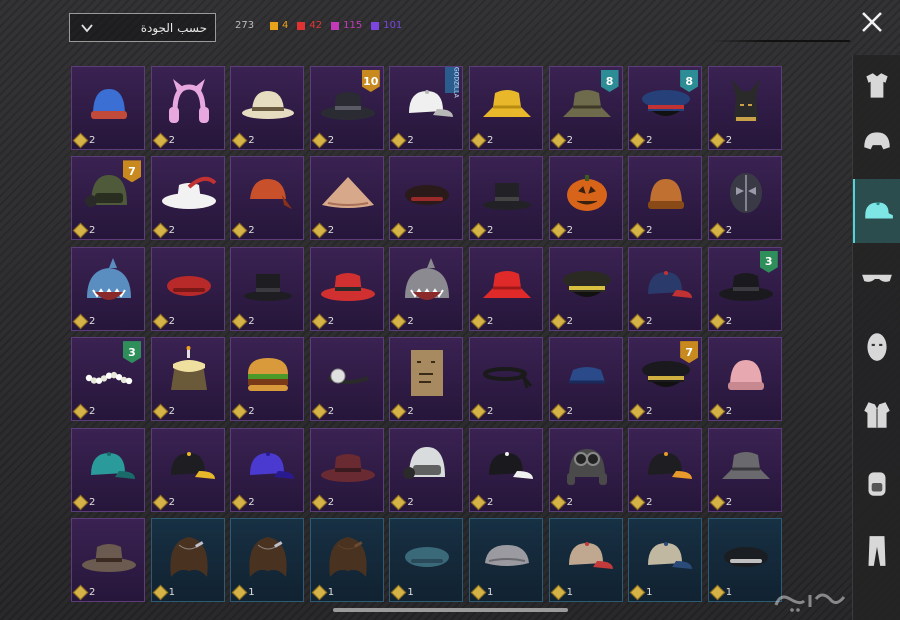 The height and width of the screenshot is (620, 900). I want to click on item-slot-black-cap-yellow: 2, so click(187, 469).